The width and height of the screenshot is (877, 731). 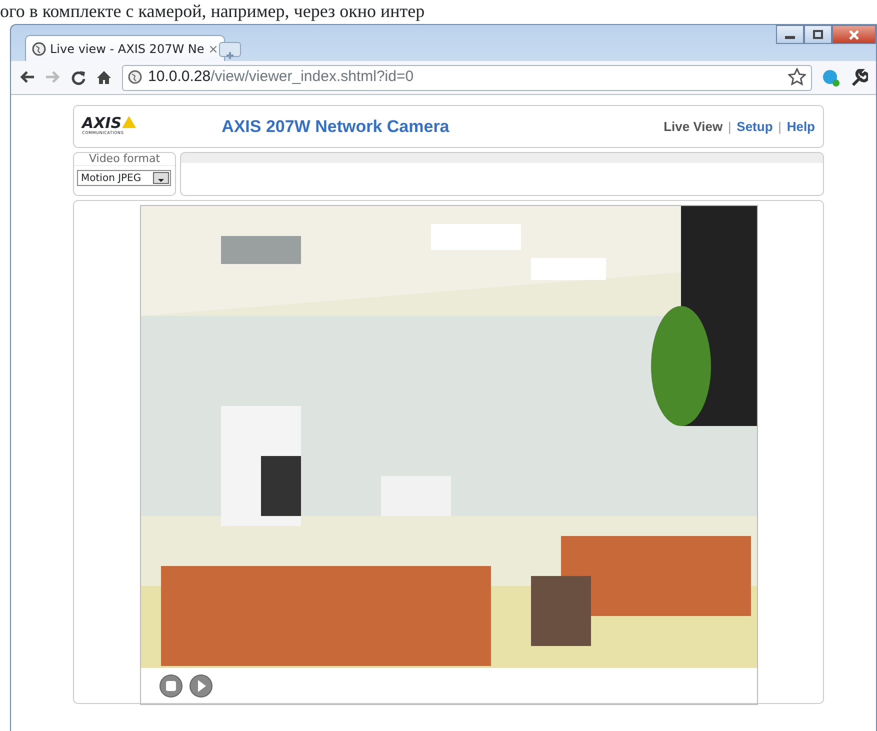 What do you see at coordinates (124, 159) in the screenshot?
I see `panel-label: Video format` at bounding box center [124, 159].